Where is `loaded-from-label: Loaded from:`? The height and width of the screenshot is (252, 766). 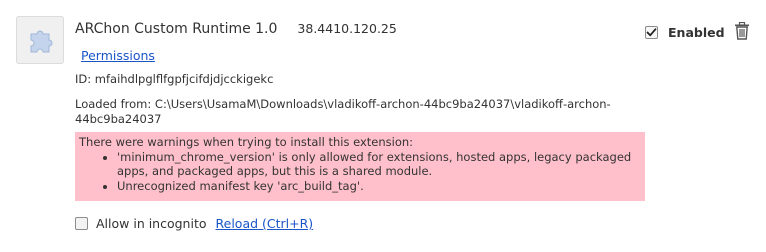 loaded-from-label: Loaded from: is located at coordinates (115, 104).